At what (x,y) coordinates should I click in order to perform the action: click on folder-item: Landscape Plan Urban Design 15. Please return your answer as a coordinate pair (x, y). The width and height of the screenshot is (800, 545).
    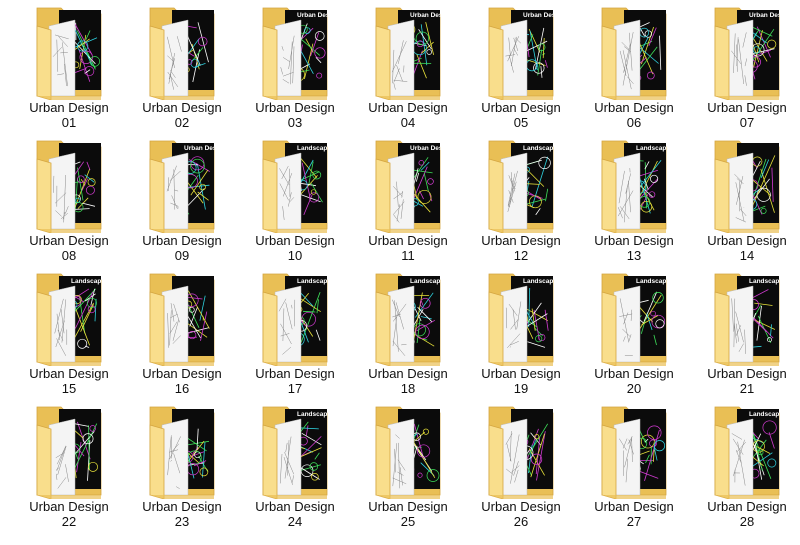
    Looking at the image, I should click on (70, 335).